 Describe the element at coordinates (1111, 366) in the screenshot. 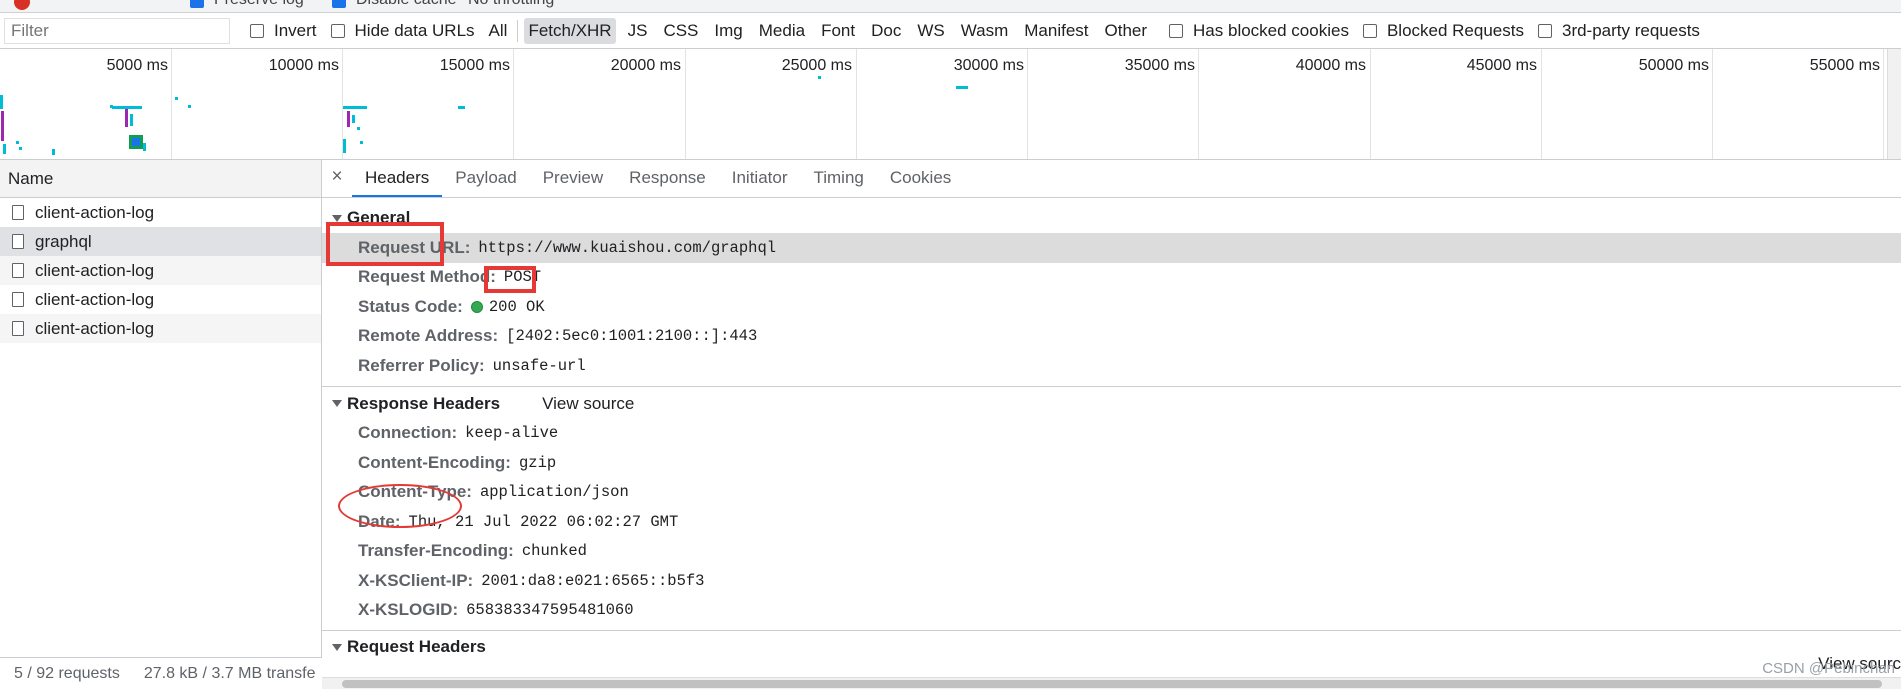

I see `referrer-policy-row: Referrer Policy: unsafe-url` at that location.